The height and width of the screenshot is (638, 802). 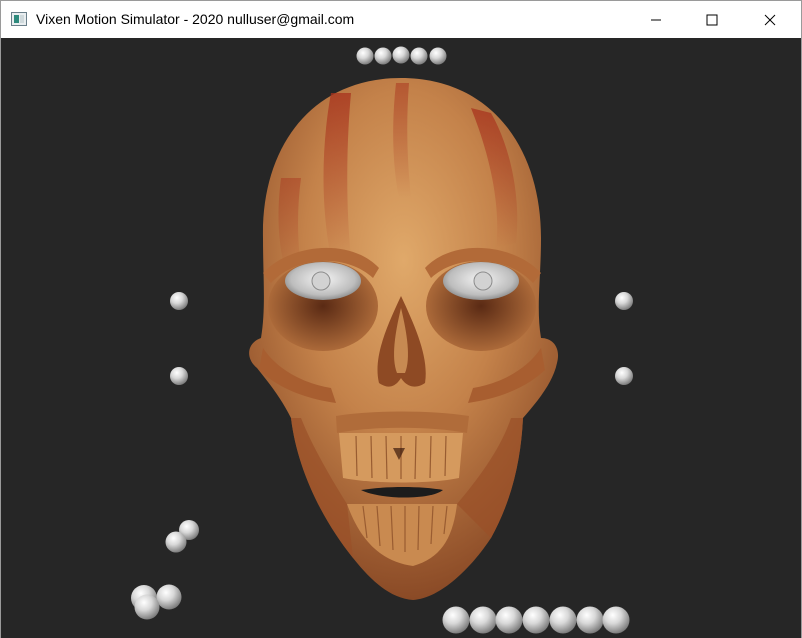 I want to click on close-button, so click(x=770, y=19).